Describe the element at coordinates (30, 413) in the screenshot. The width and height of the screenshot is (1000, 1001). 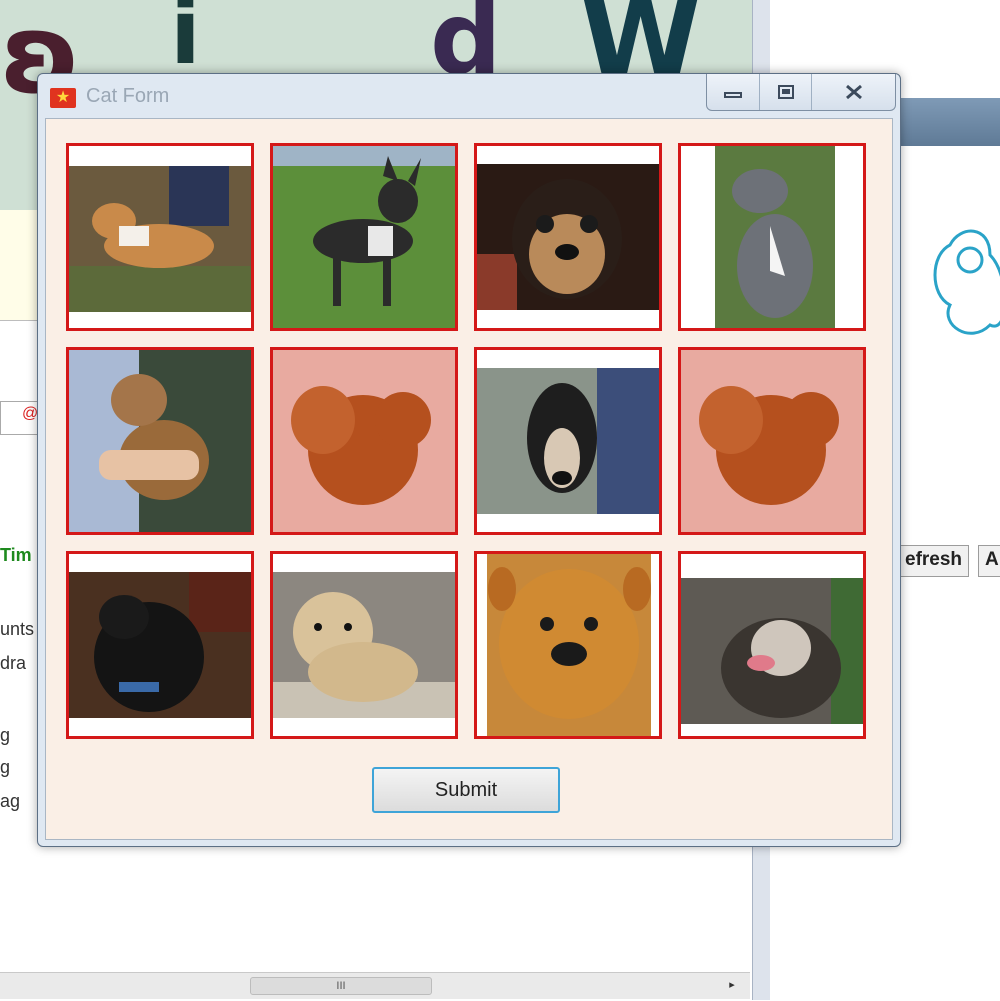
I see `background-icon: @` at that location.